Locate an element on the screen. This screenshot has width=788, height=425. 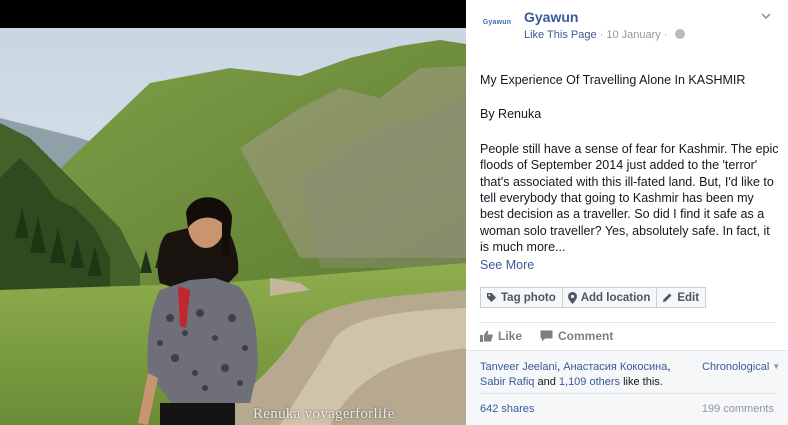
post-meta: Like This Page · 10 January · is located at coordinates (604, 35).